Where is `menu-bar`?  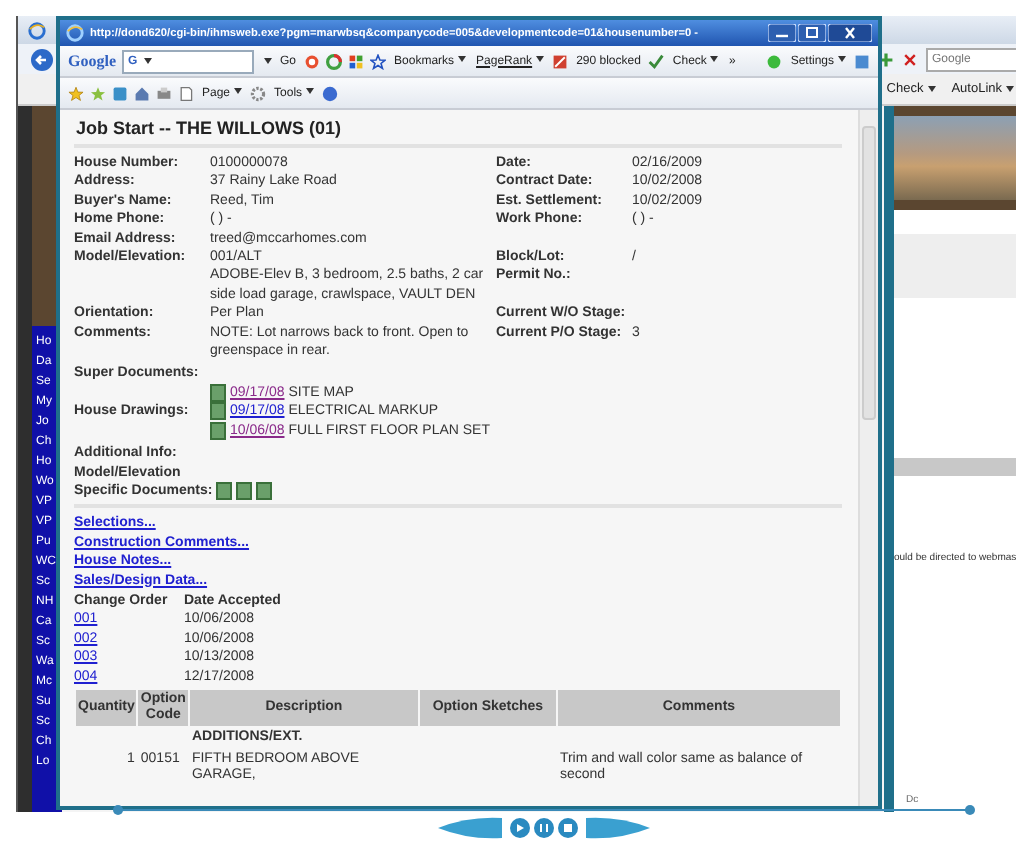
menu-bar is located at coordinates (955, 467).